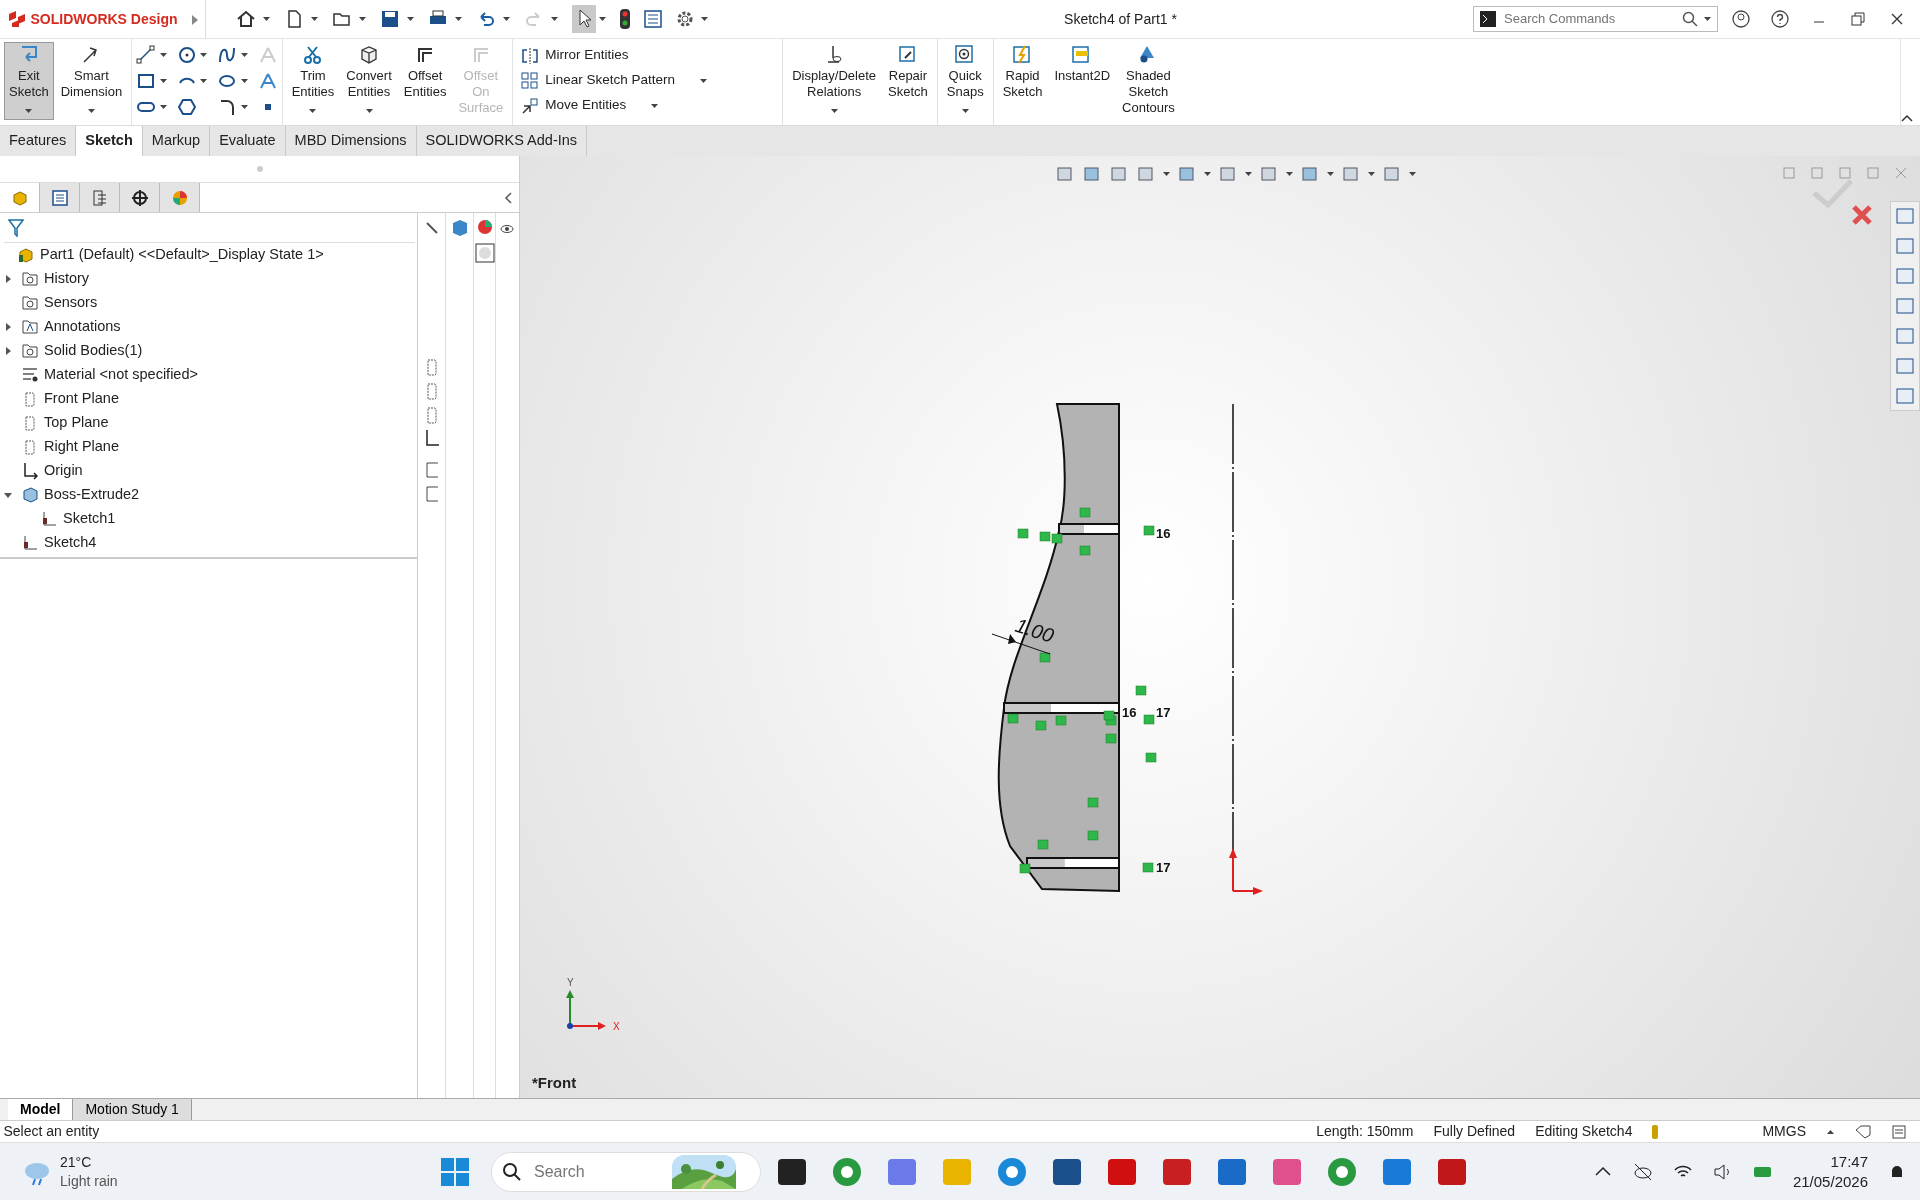 The width and height of the screenshot is (1920, 1200). What do you see at coordinates (81, 447) in the screenshot?
I see `tree-item: Right Plane` at bounding box center [81, 447].